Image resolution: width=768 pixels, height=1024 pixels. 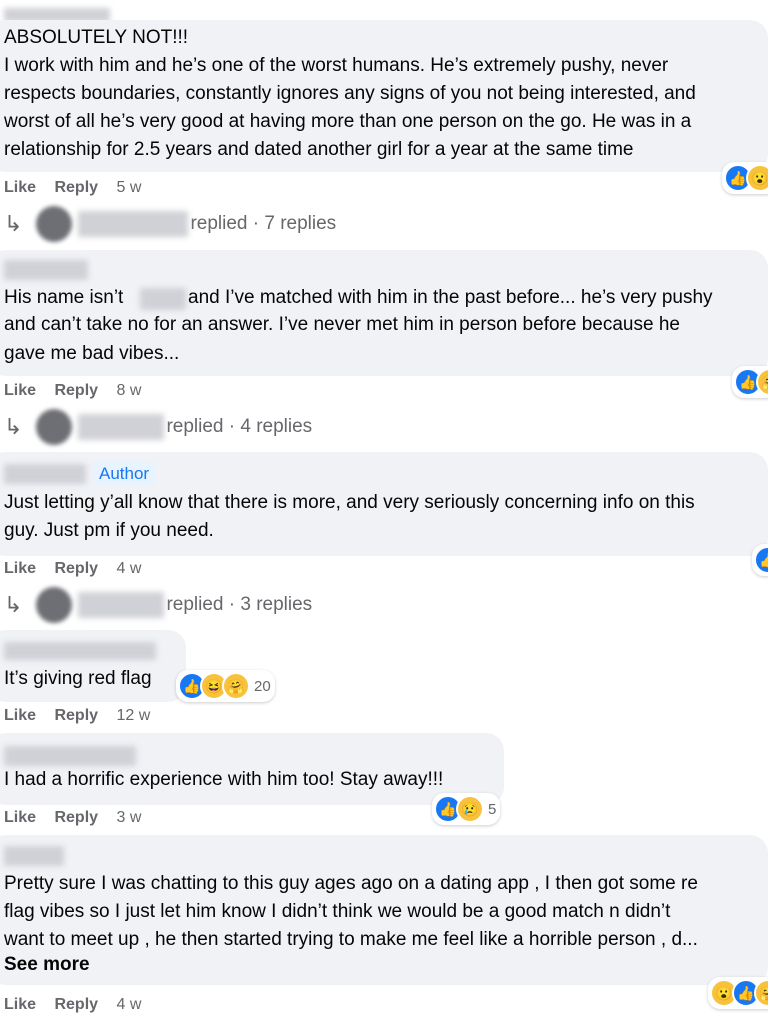 What do you see at coordinates (129, 390) in the screenshot?
I see `timestamp: 8 w` at bounding box center [129, 390].